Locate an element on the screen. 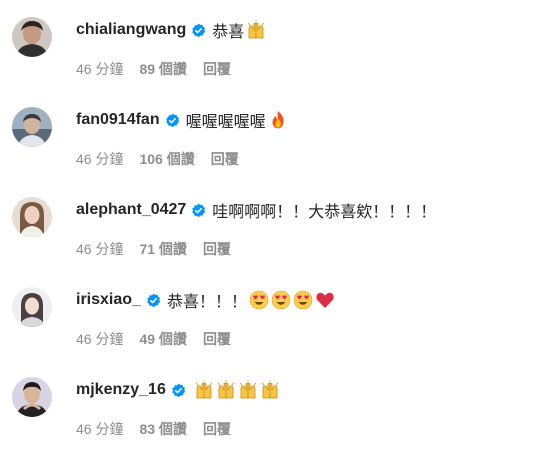  comment-text is located at coordinates (236, 390).